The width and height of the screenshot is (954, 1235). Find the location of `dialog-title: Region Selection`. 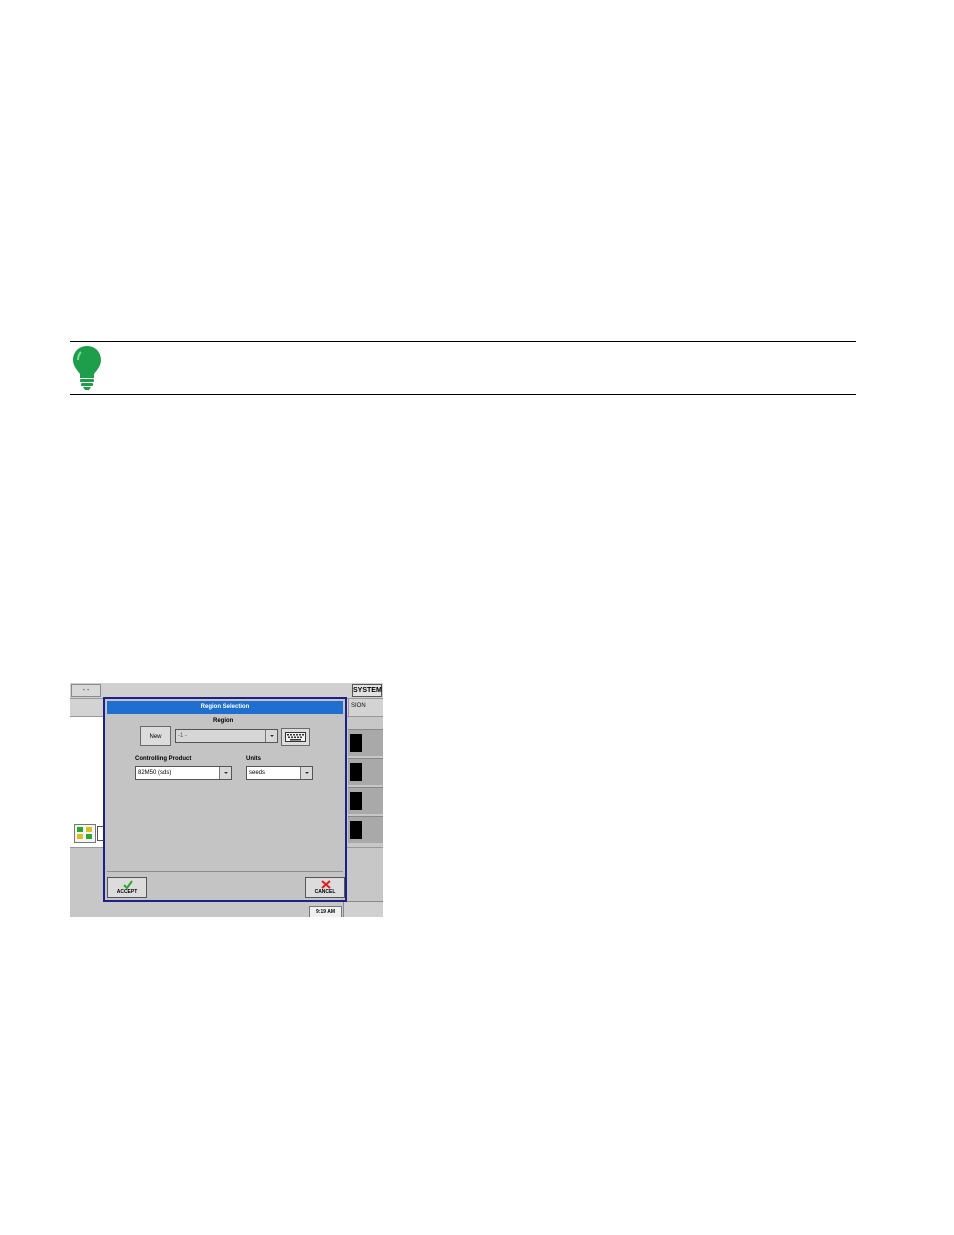

dialog-title: Region Selection is located at coordinates (225, 707).